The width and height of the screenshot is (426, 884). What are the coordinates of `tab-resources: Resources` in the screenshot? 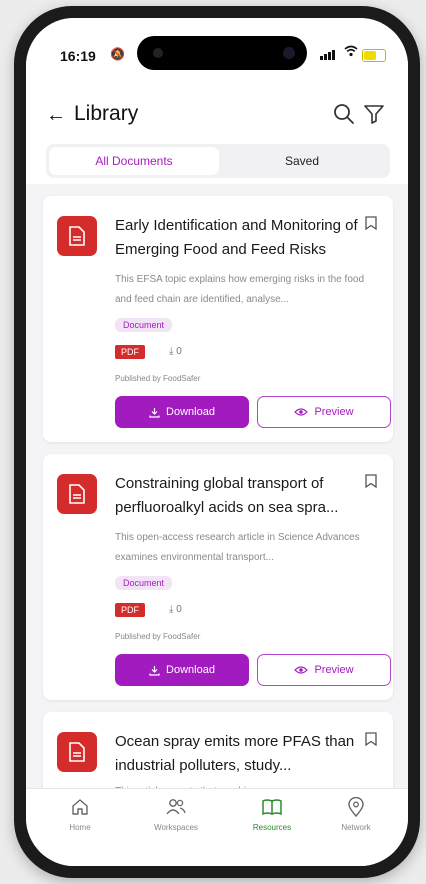 It's located at (272, 814).